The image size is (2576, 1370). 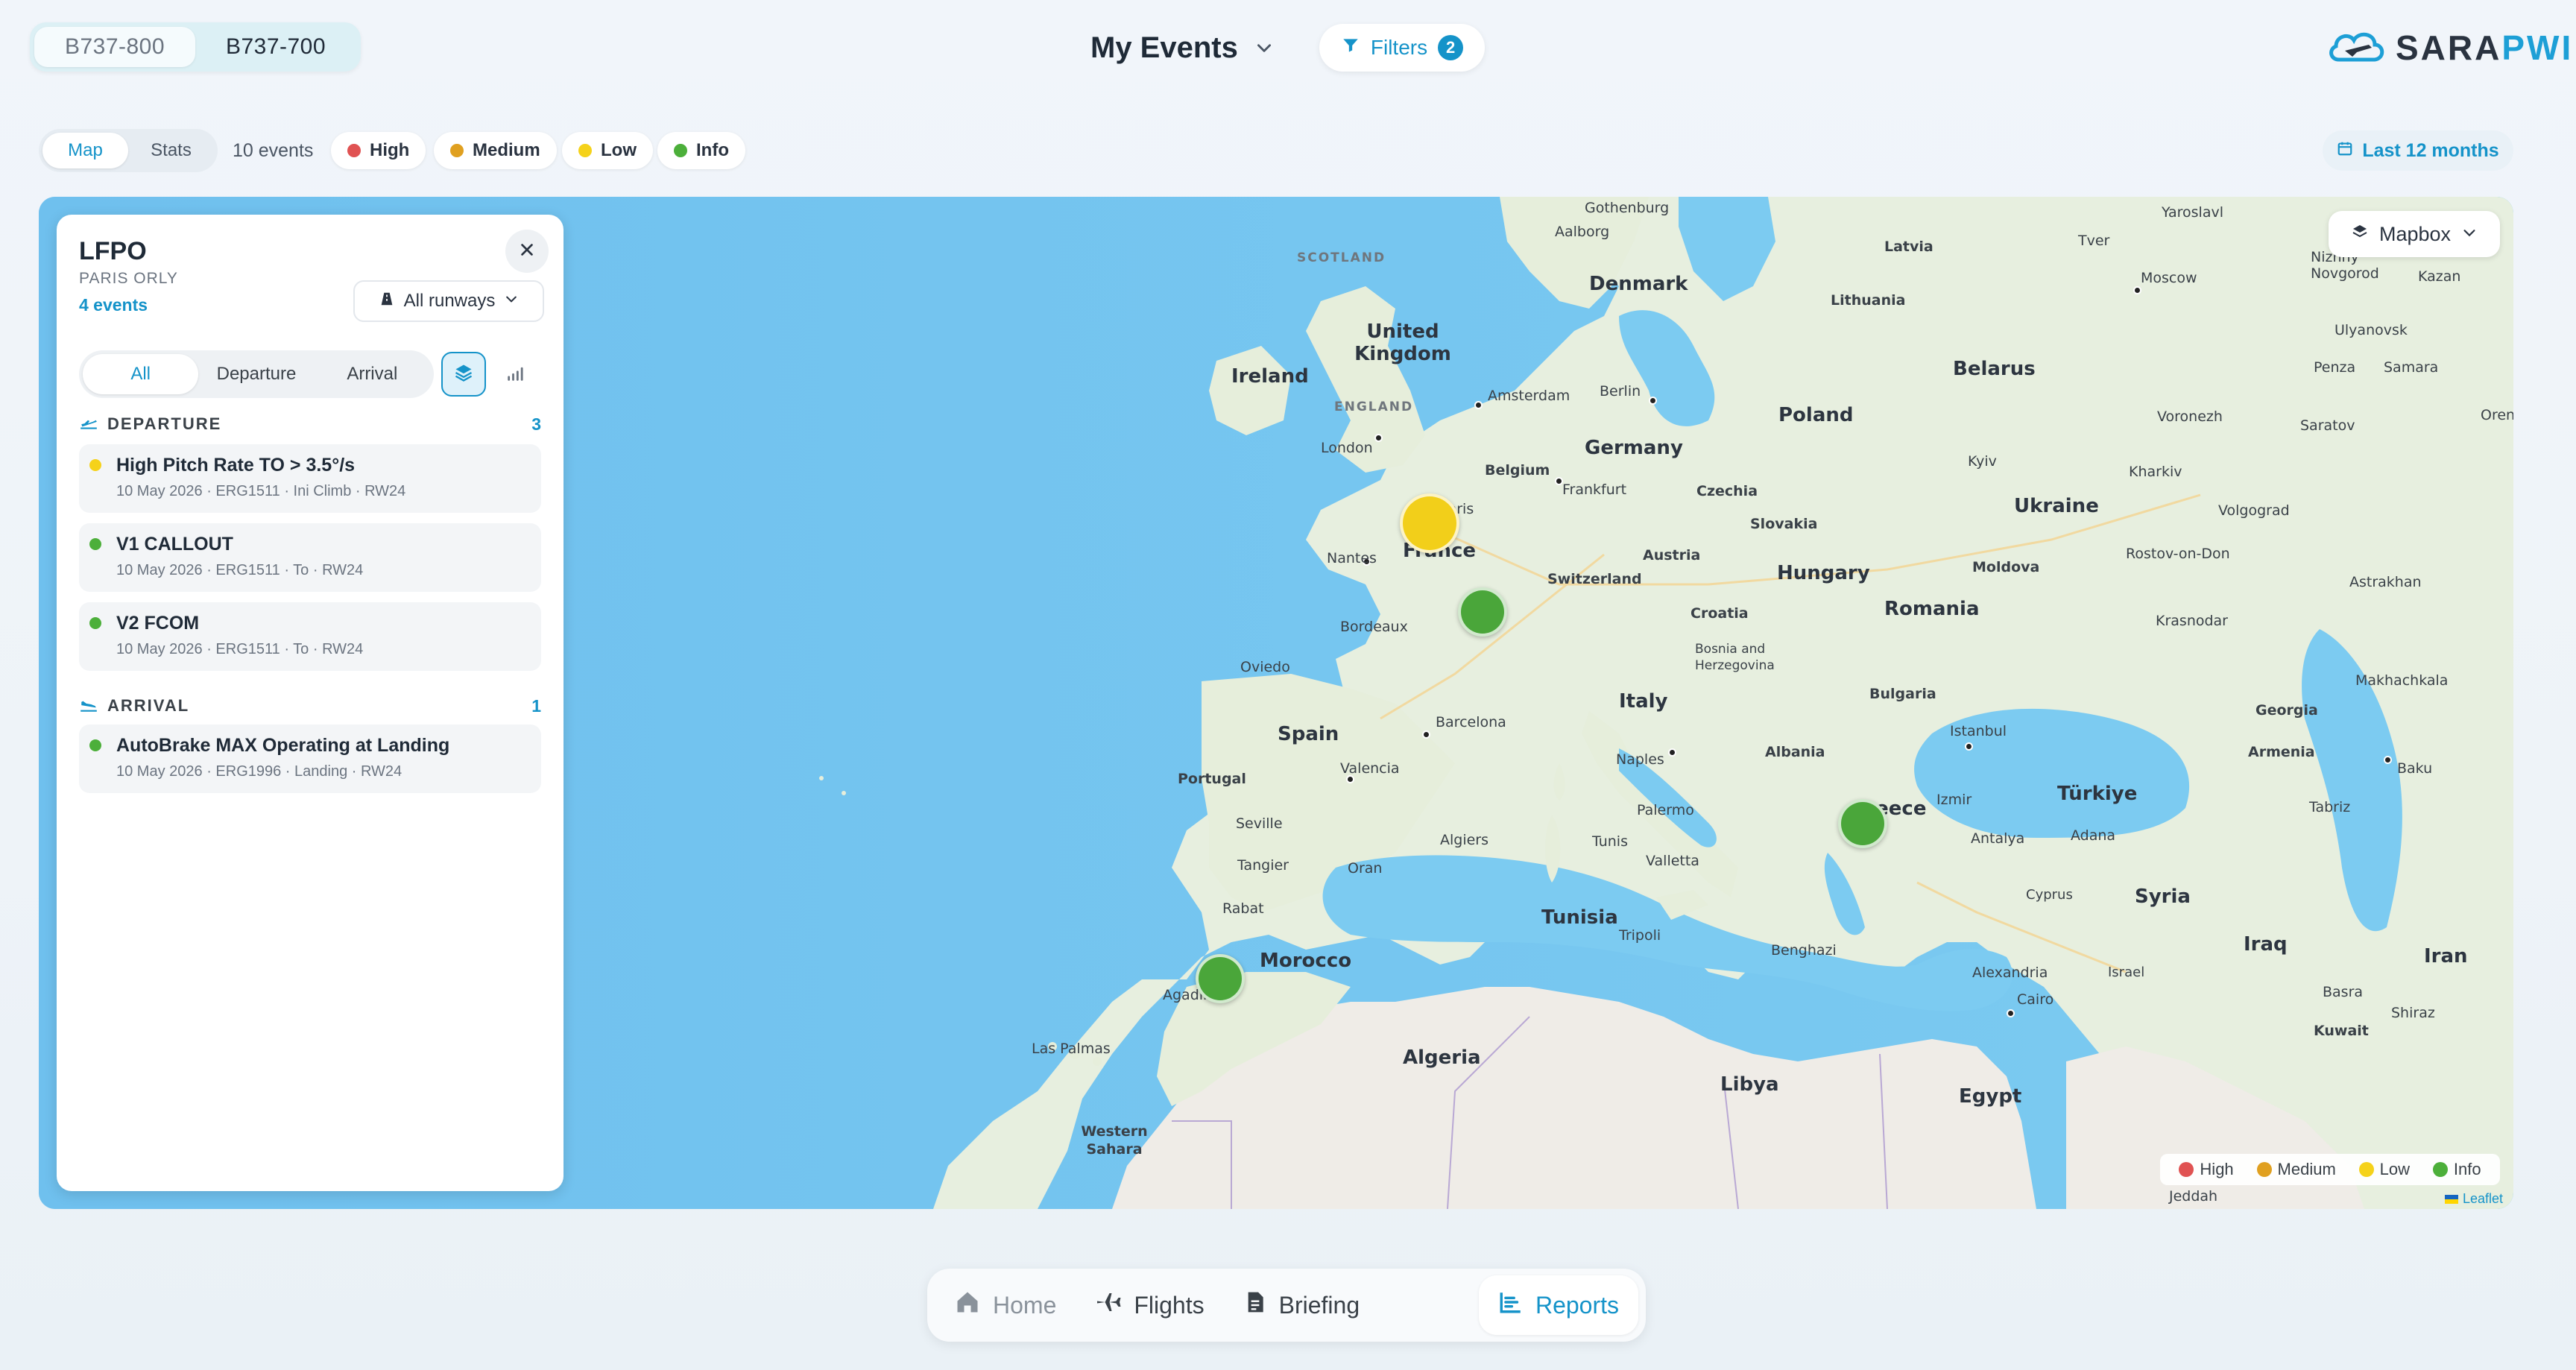 I want to click on tab-map: Map, so click(x=85, y=150).